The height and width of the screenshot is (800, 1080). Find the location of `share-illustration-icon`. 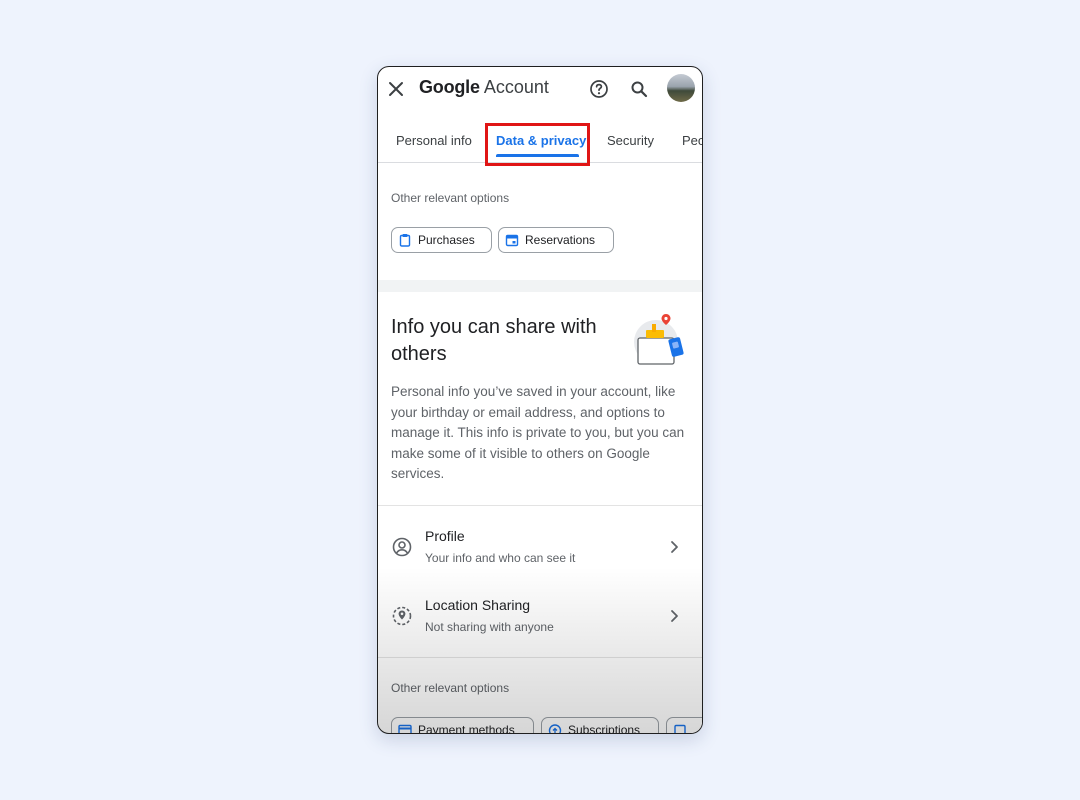

share-illustration-icon is located at coordinates (659, 339).